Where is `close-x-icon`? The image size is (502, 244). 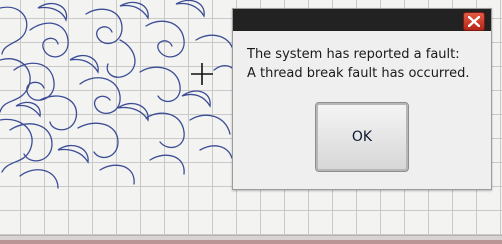
close-x-icon is located at coordinates (474, 21).